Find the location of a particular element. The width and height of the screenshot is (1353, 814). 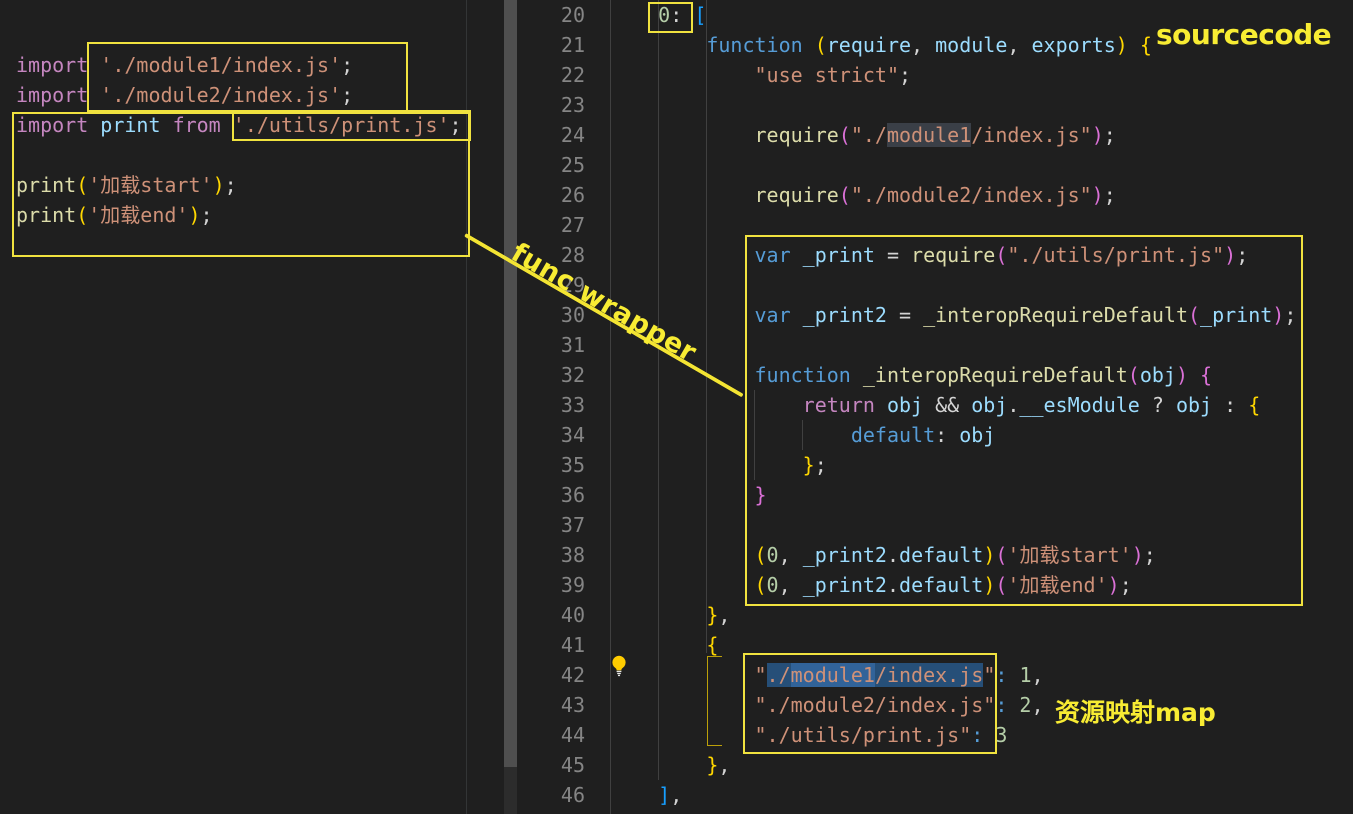

code-token: /index.js is located at coordinates (929, 675).